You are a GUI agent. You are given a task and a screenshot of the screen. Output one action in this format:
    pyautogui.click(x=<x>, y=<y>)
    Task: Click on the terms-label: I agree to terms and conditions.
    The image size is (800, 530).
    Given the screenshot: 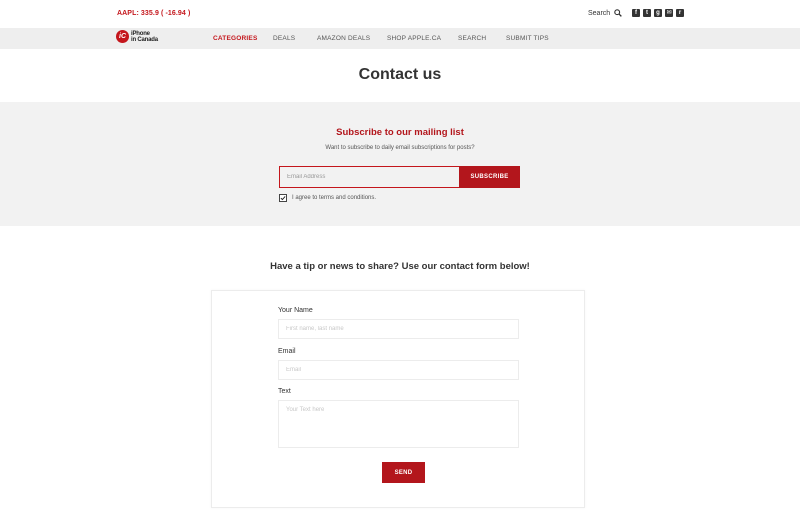 What is the action you would take?
    pyautogui.click(x=334, y=198)
    